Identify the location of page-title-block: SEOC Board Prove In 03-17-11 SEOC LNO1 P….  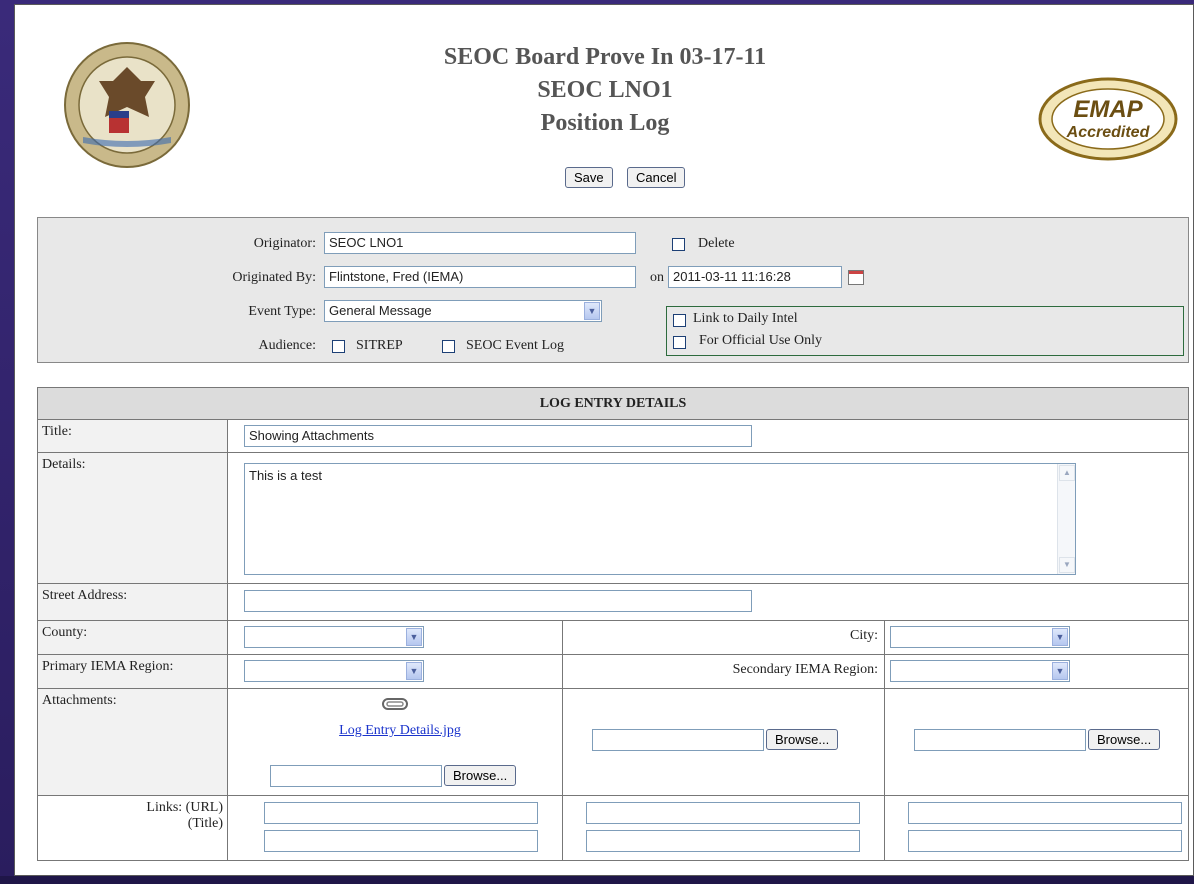
(605, 90).